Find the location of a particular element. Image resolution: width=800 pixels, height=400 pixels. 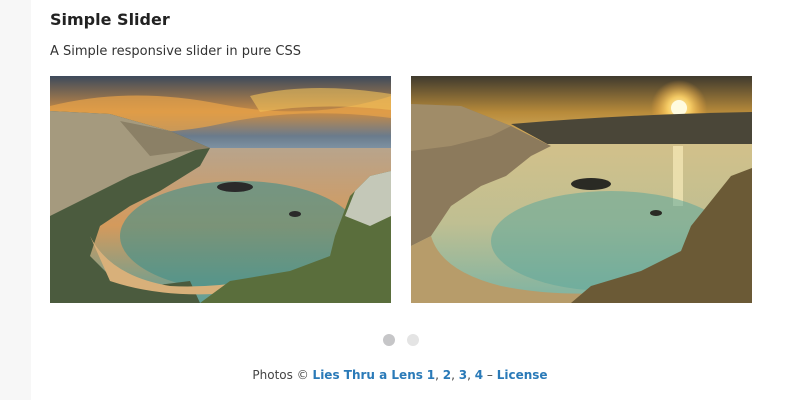

left-gutter is located at coordinates (15, 200).